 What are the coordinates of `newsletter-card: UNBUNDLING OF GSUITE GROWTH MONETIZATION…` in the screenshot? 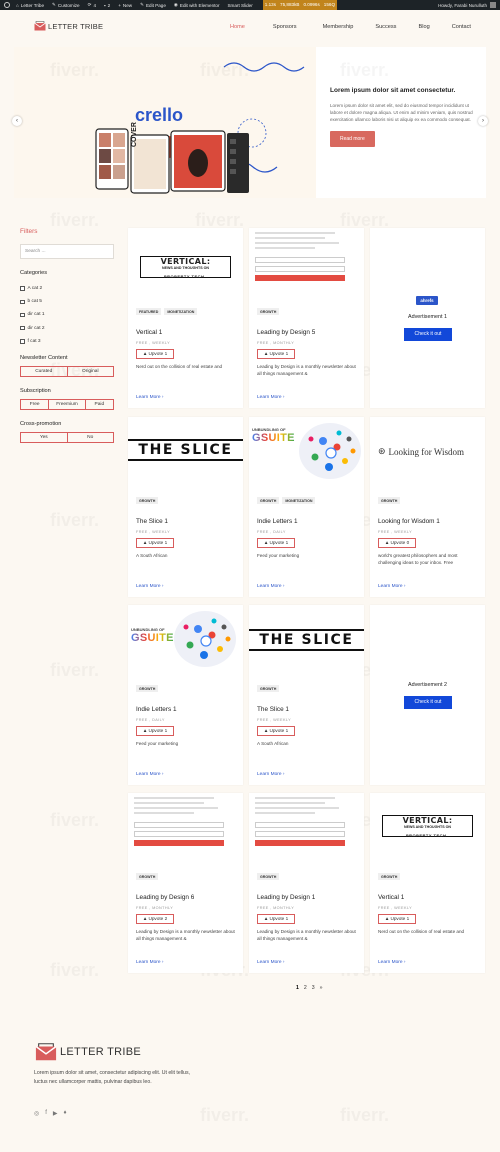 It's located at (306, 507).